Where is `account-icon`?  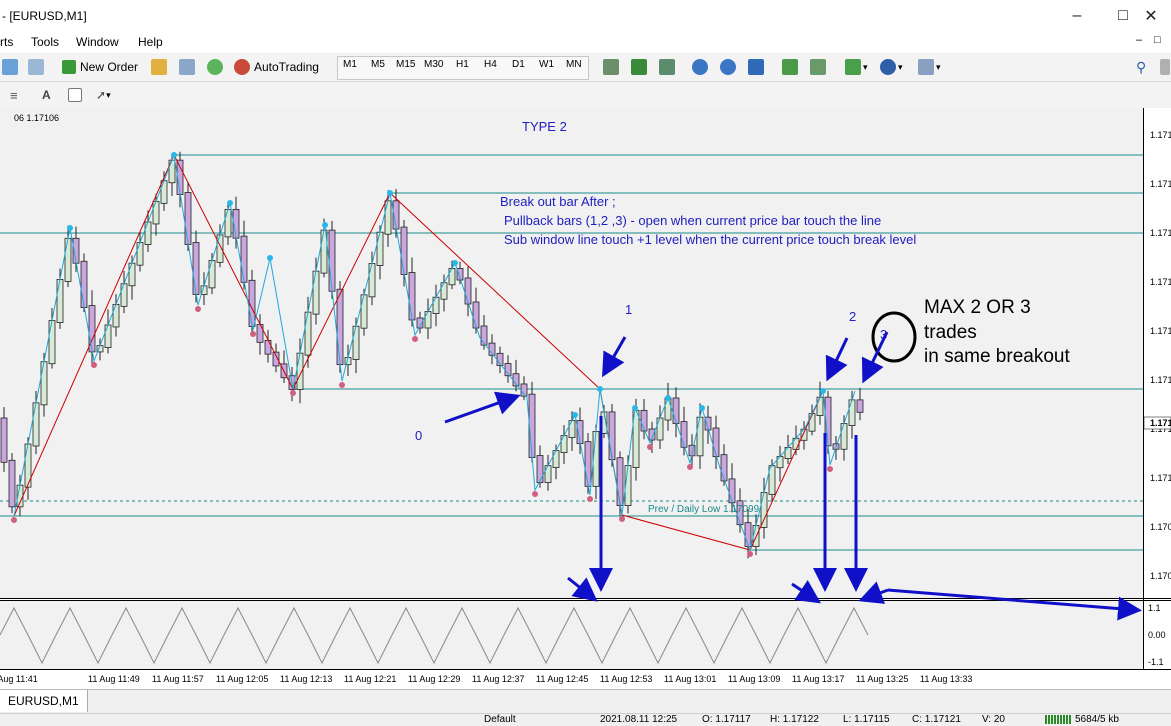 account-icon is located at coordinates (1165, 67).